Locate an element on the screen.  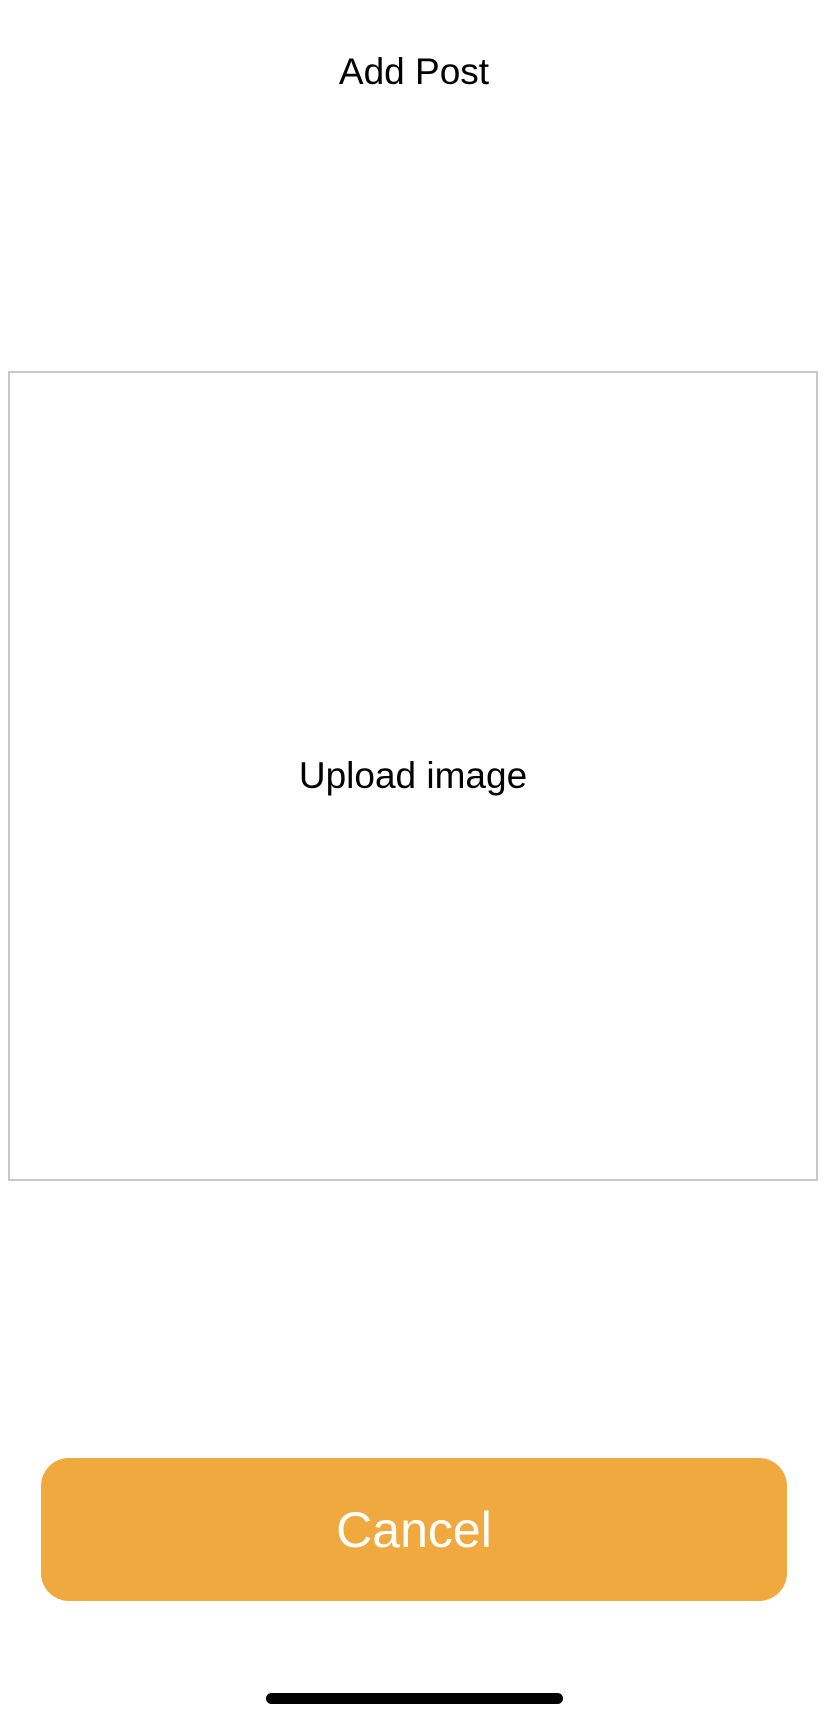
upload-image-label: Upload image is located at coordinates (413, 775).